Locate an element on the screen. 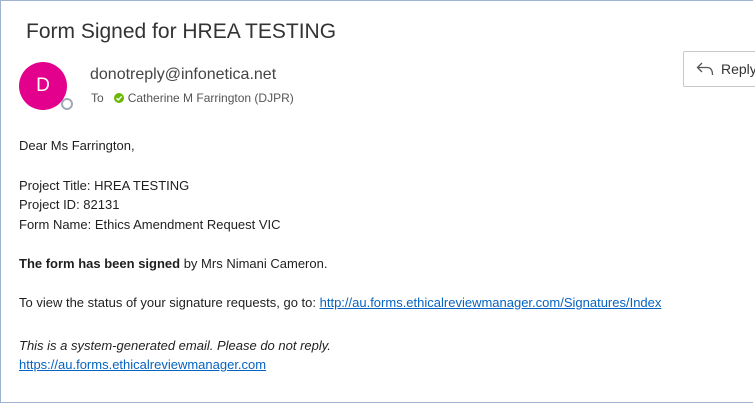  reply-arrow-icon is located at coordinates (705, 69).